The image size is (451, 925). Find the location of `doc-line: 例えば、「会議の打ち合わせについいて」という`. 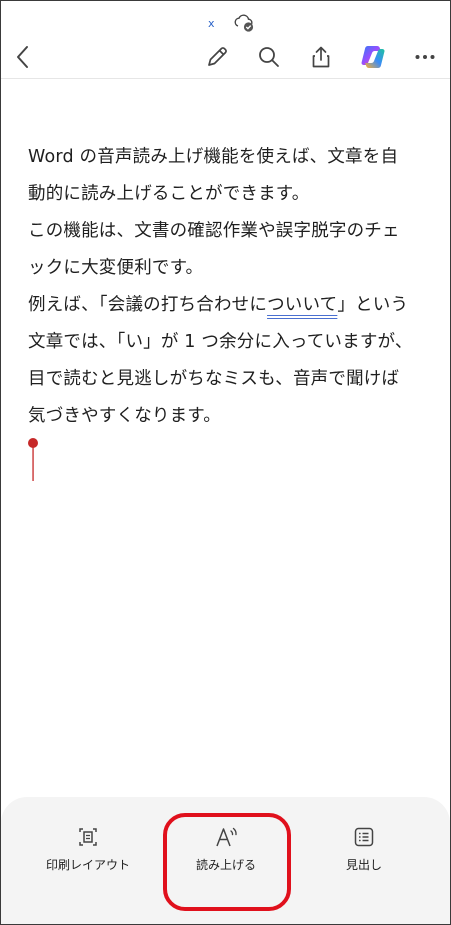

doc-line: 例えば、「会議の打ち合わせについいて」という is located at coordinates (228, 305).